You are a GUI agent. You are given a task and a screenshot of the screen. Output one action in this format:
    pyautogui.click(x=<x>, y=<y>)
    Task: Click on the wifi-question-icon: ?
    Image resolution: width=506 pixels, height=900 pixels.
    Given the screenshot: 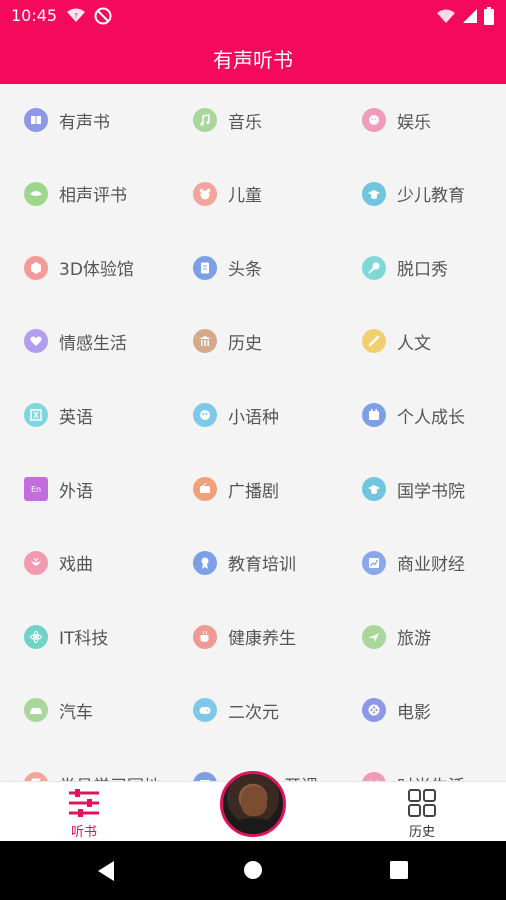 What is the action you would take?
    pyautogui.click(x=76, y=15)
    